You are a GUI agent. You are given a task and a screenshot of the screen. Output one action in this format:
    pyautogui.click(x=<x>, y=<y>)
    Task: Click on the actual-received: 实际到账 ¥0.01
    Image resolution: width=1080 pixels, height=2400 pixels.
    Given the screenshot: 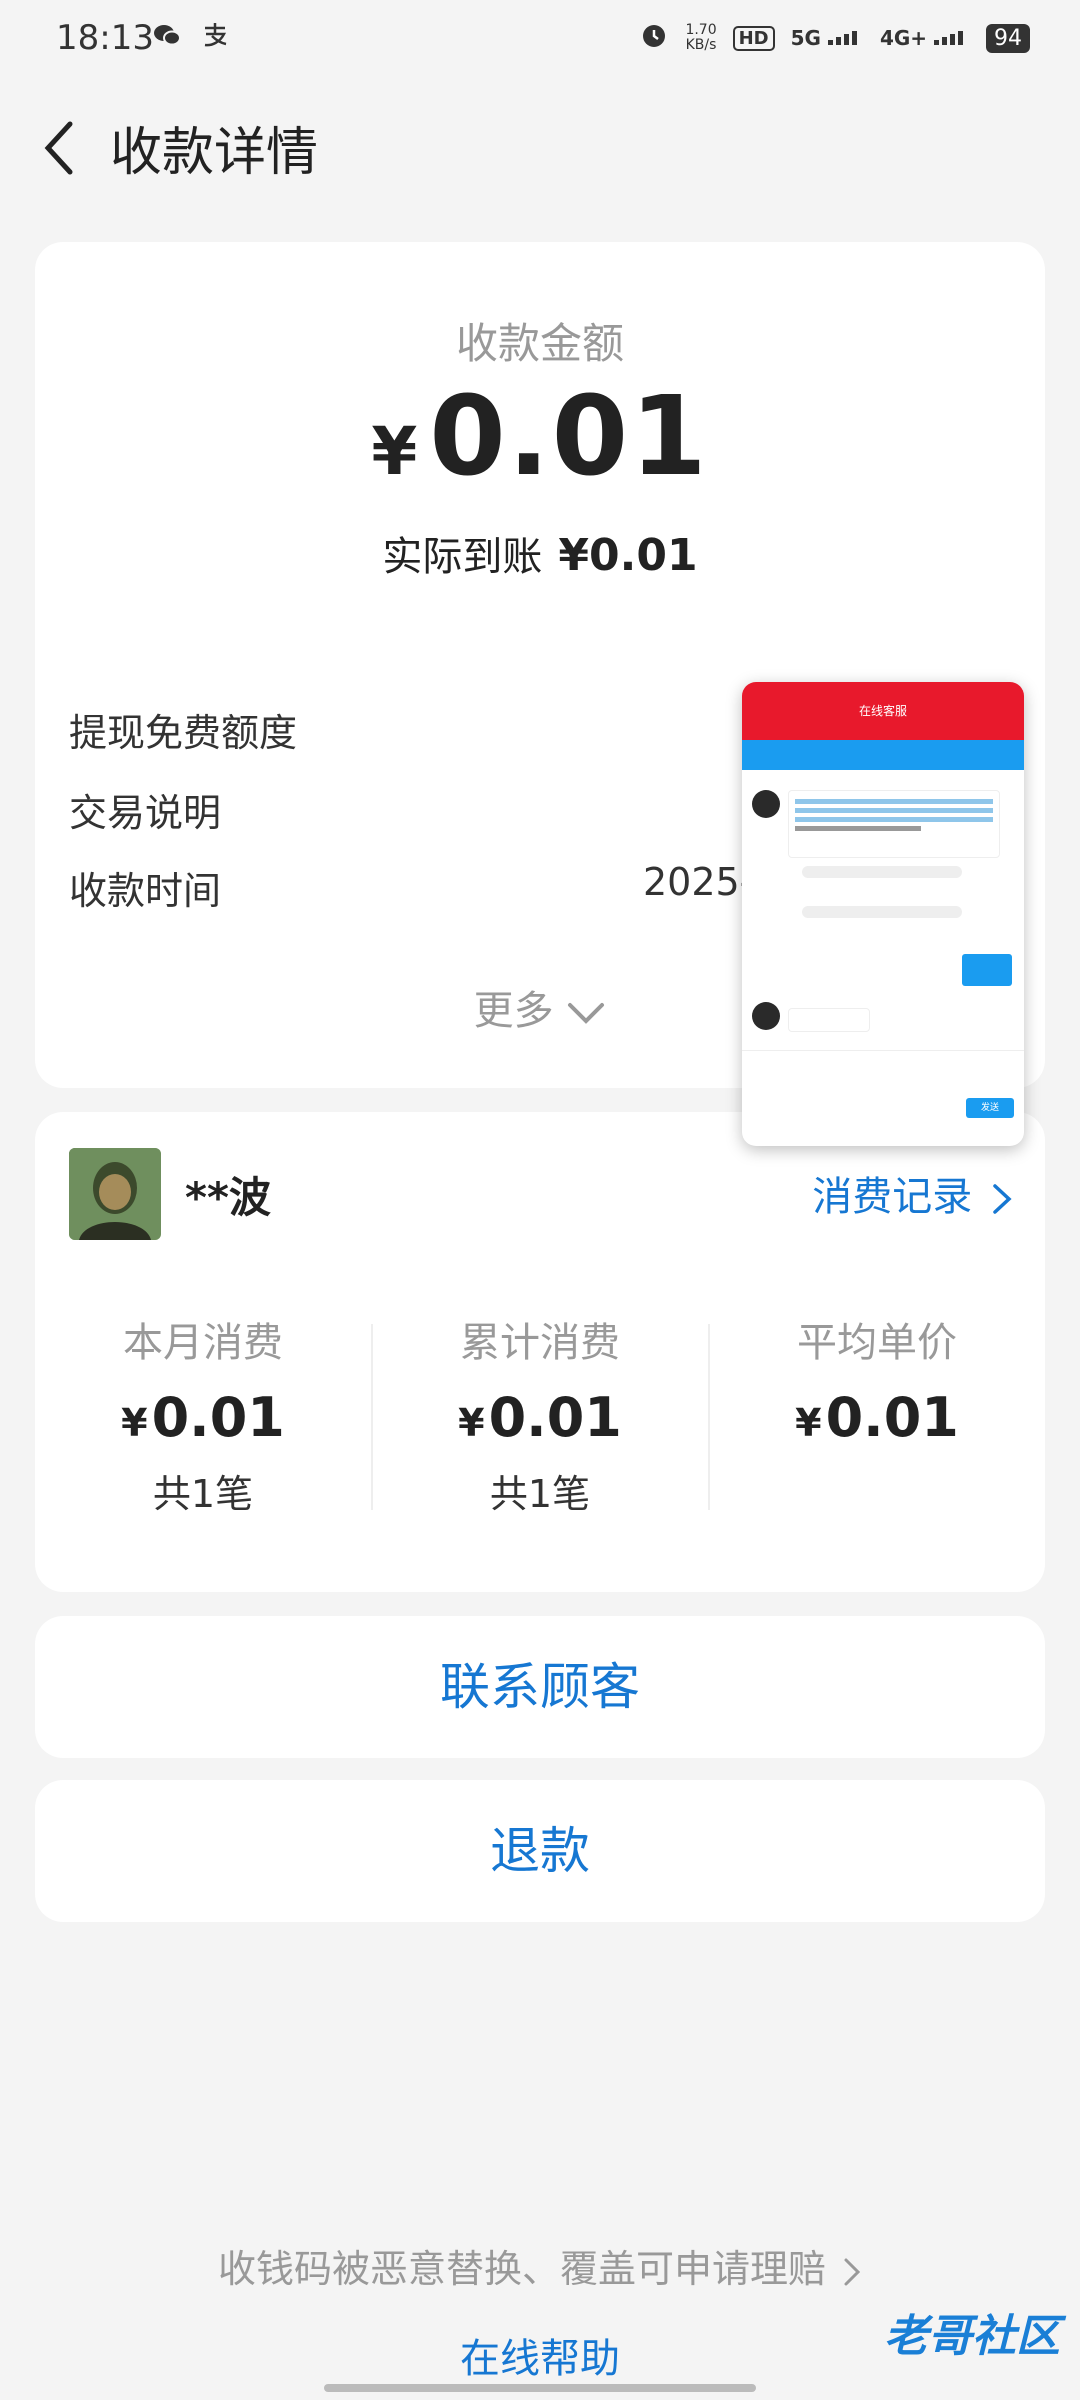 What is the action you would take?
    pyautogui.click(x=540, y=553)
    